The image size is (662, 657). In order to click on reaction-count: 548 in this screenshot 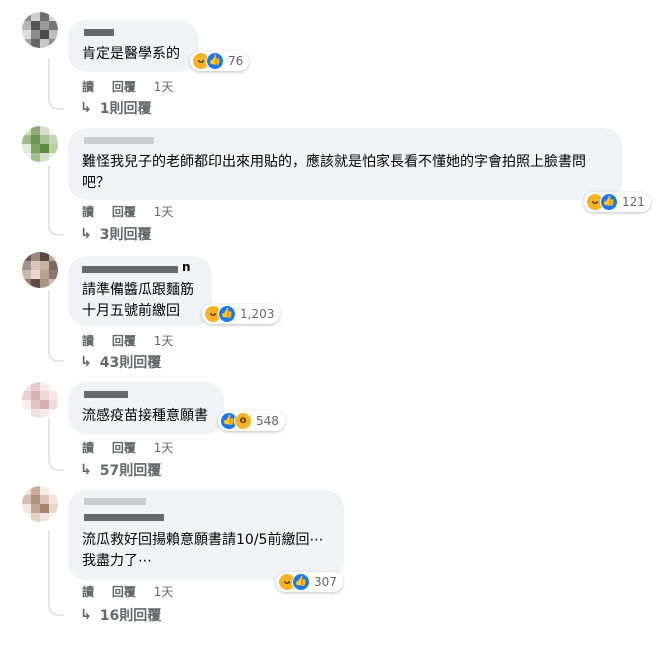, I will do `click(267, 421)`.